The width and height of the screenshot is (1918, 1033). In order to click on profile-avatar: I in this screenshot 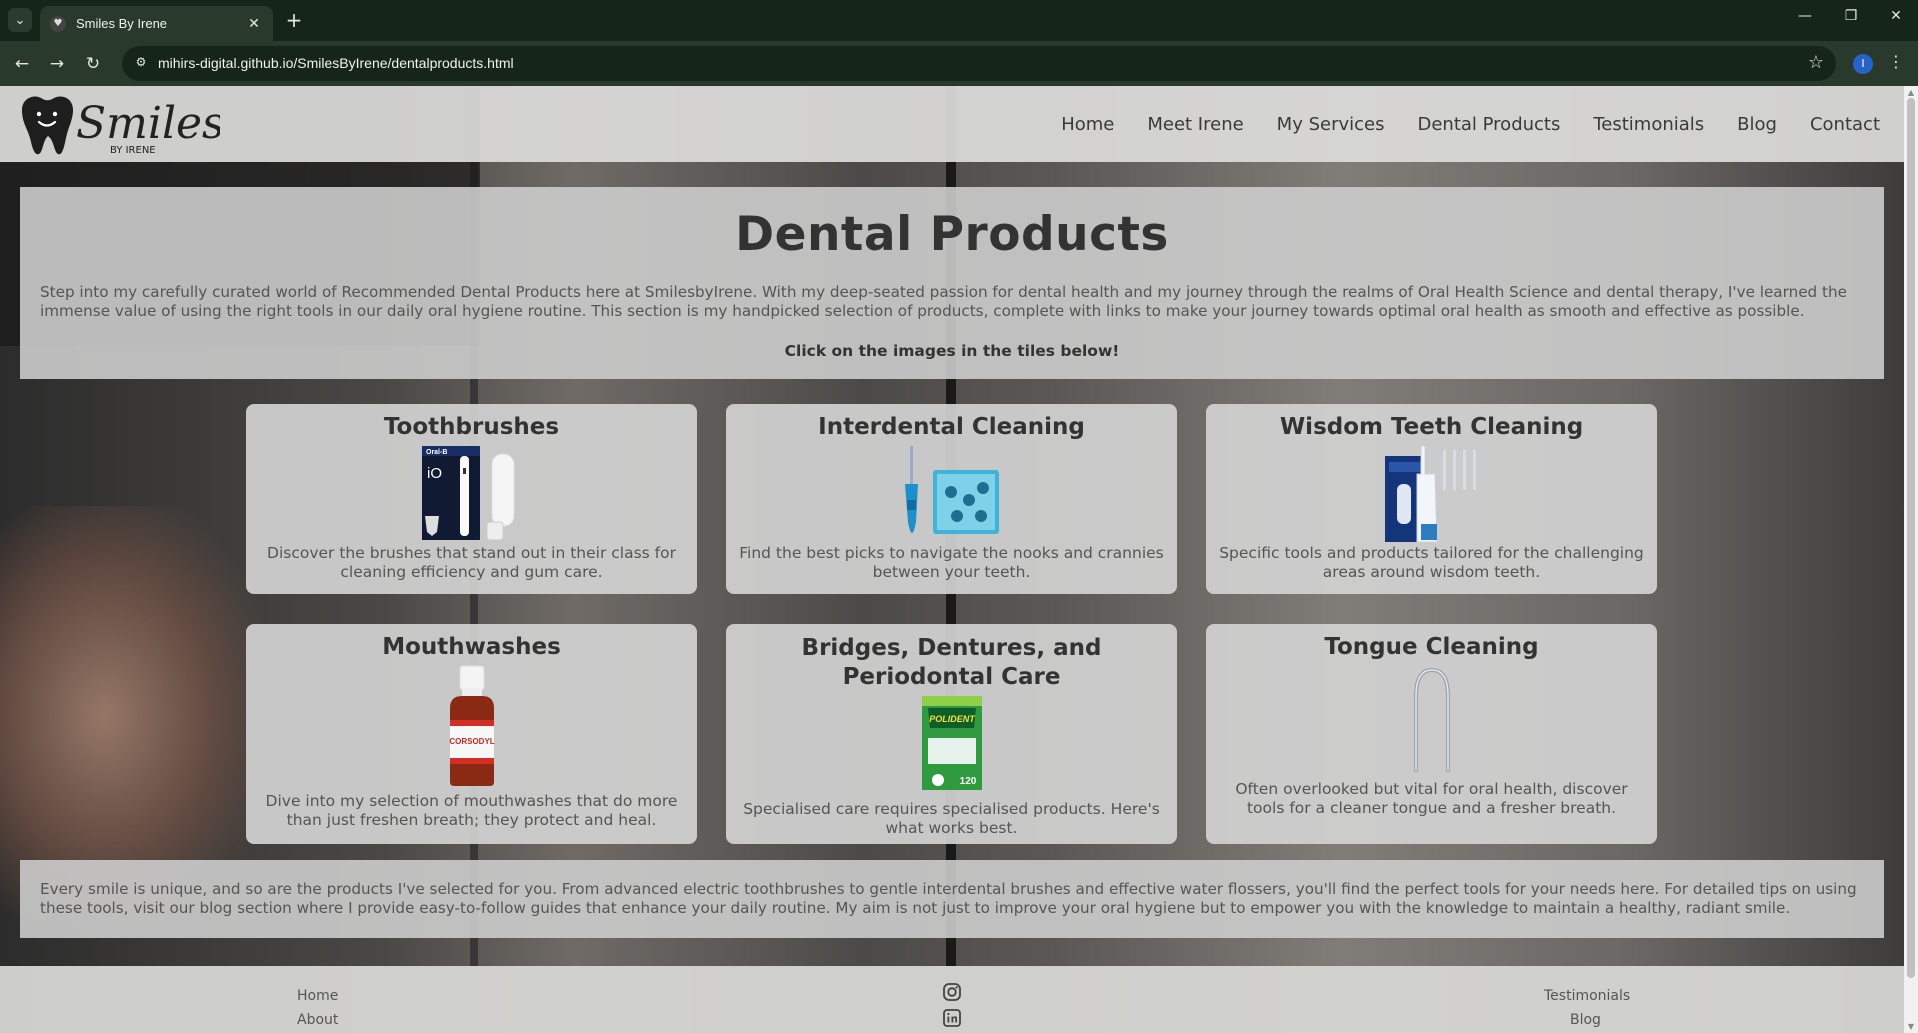, I will do `click(1863, 64)`.